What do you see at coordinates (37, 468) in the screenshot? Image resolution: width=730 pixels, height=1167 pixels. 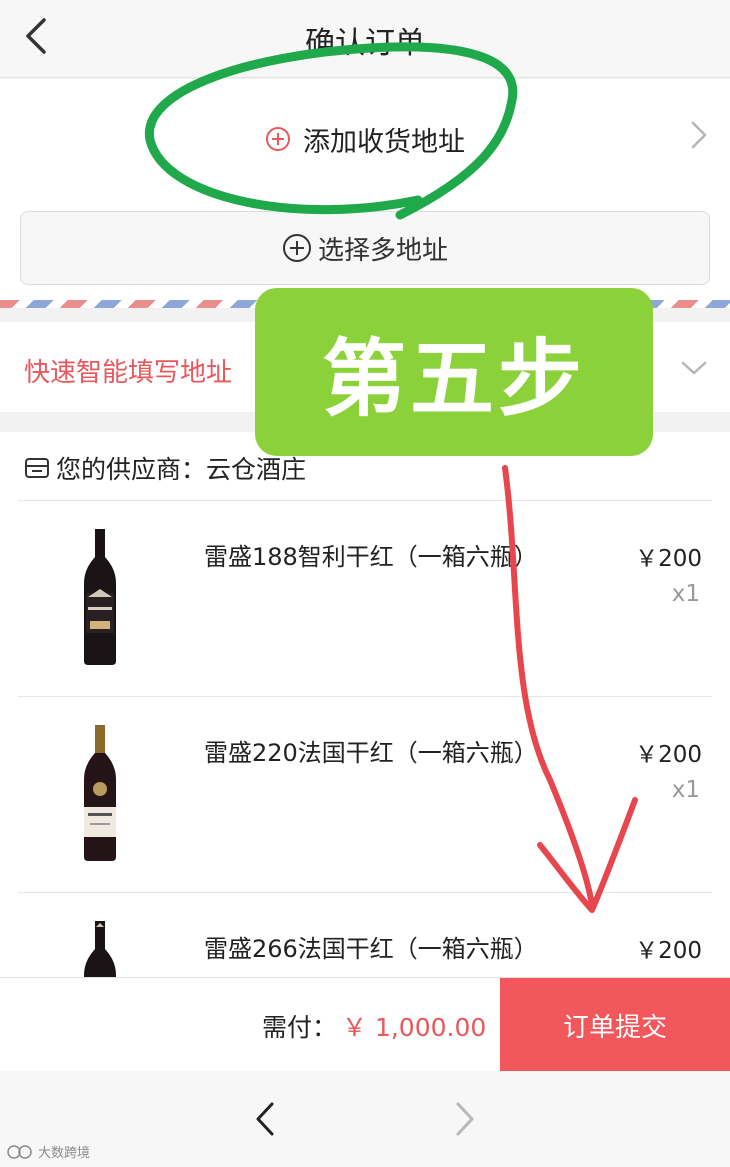 I see `store-icon` at bounding box center [37, 468].